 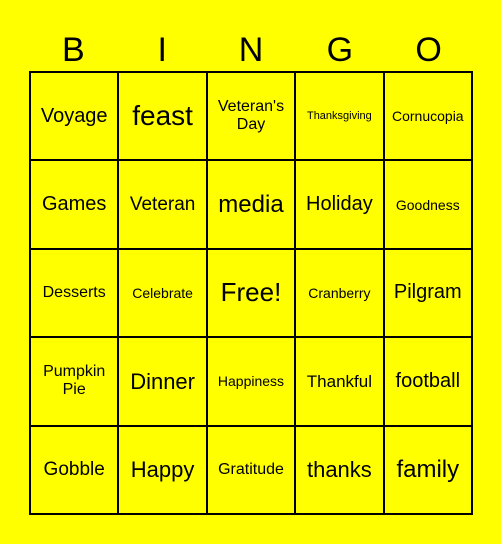 I want to click on bingo-cell: Gratitude, so click(x=251, y=469).